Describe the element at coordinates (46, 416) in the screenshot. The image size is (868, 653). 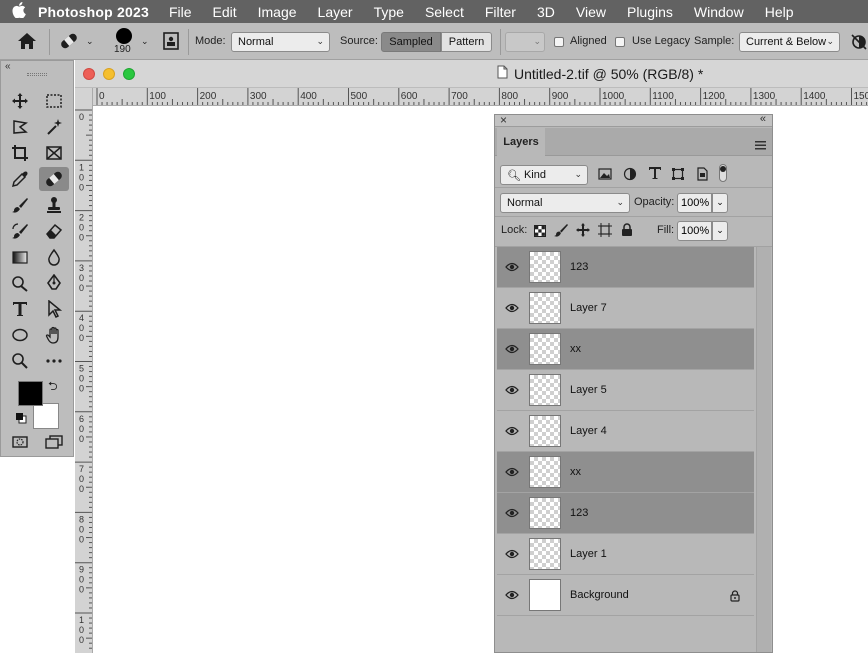
I see `background-color-swatch` at that location.